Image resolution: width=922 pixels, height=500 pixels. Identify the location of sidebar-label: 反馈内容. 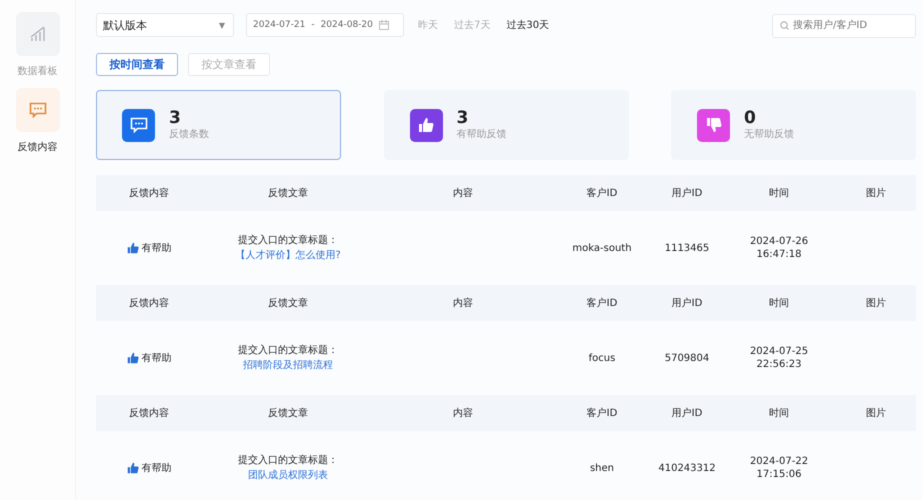
(38, 147).